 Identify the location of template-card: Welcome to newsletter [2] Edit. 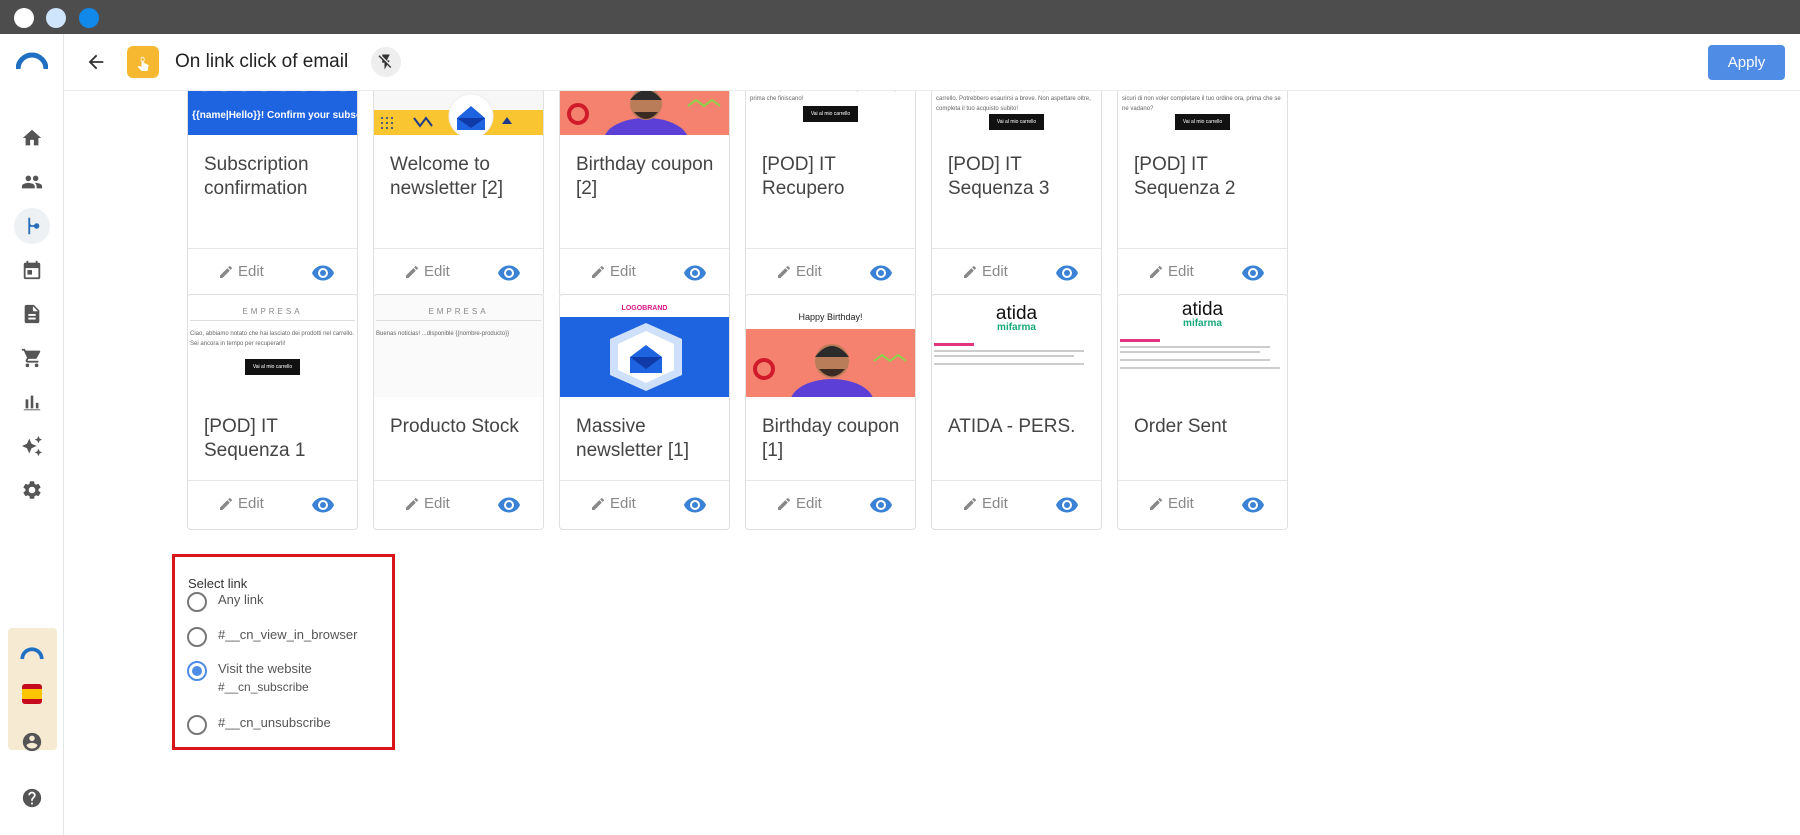
(458, 194).